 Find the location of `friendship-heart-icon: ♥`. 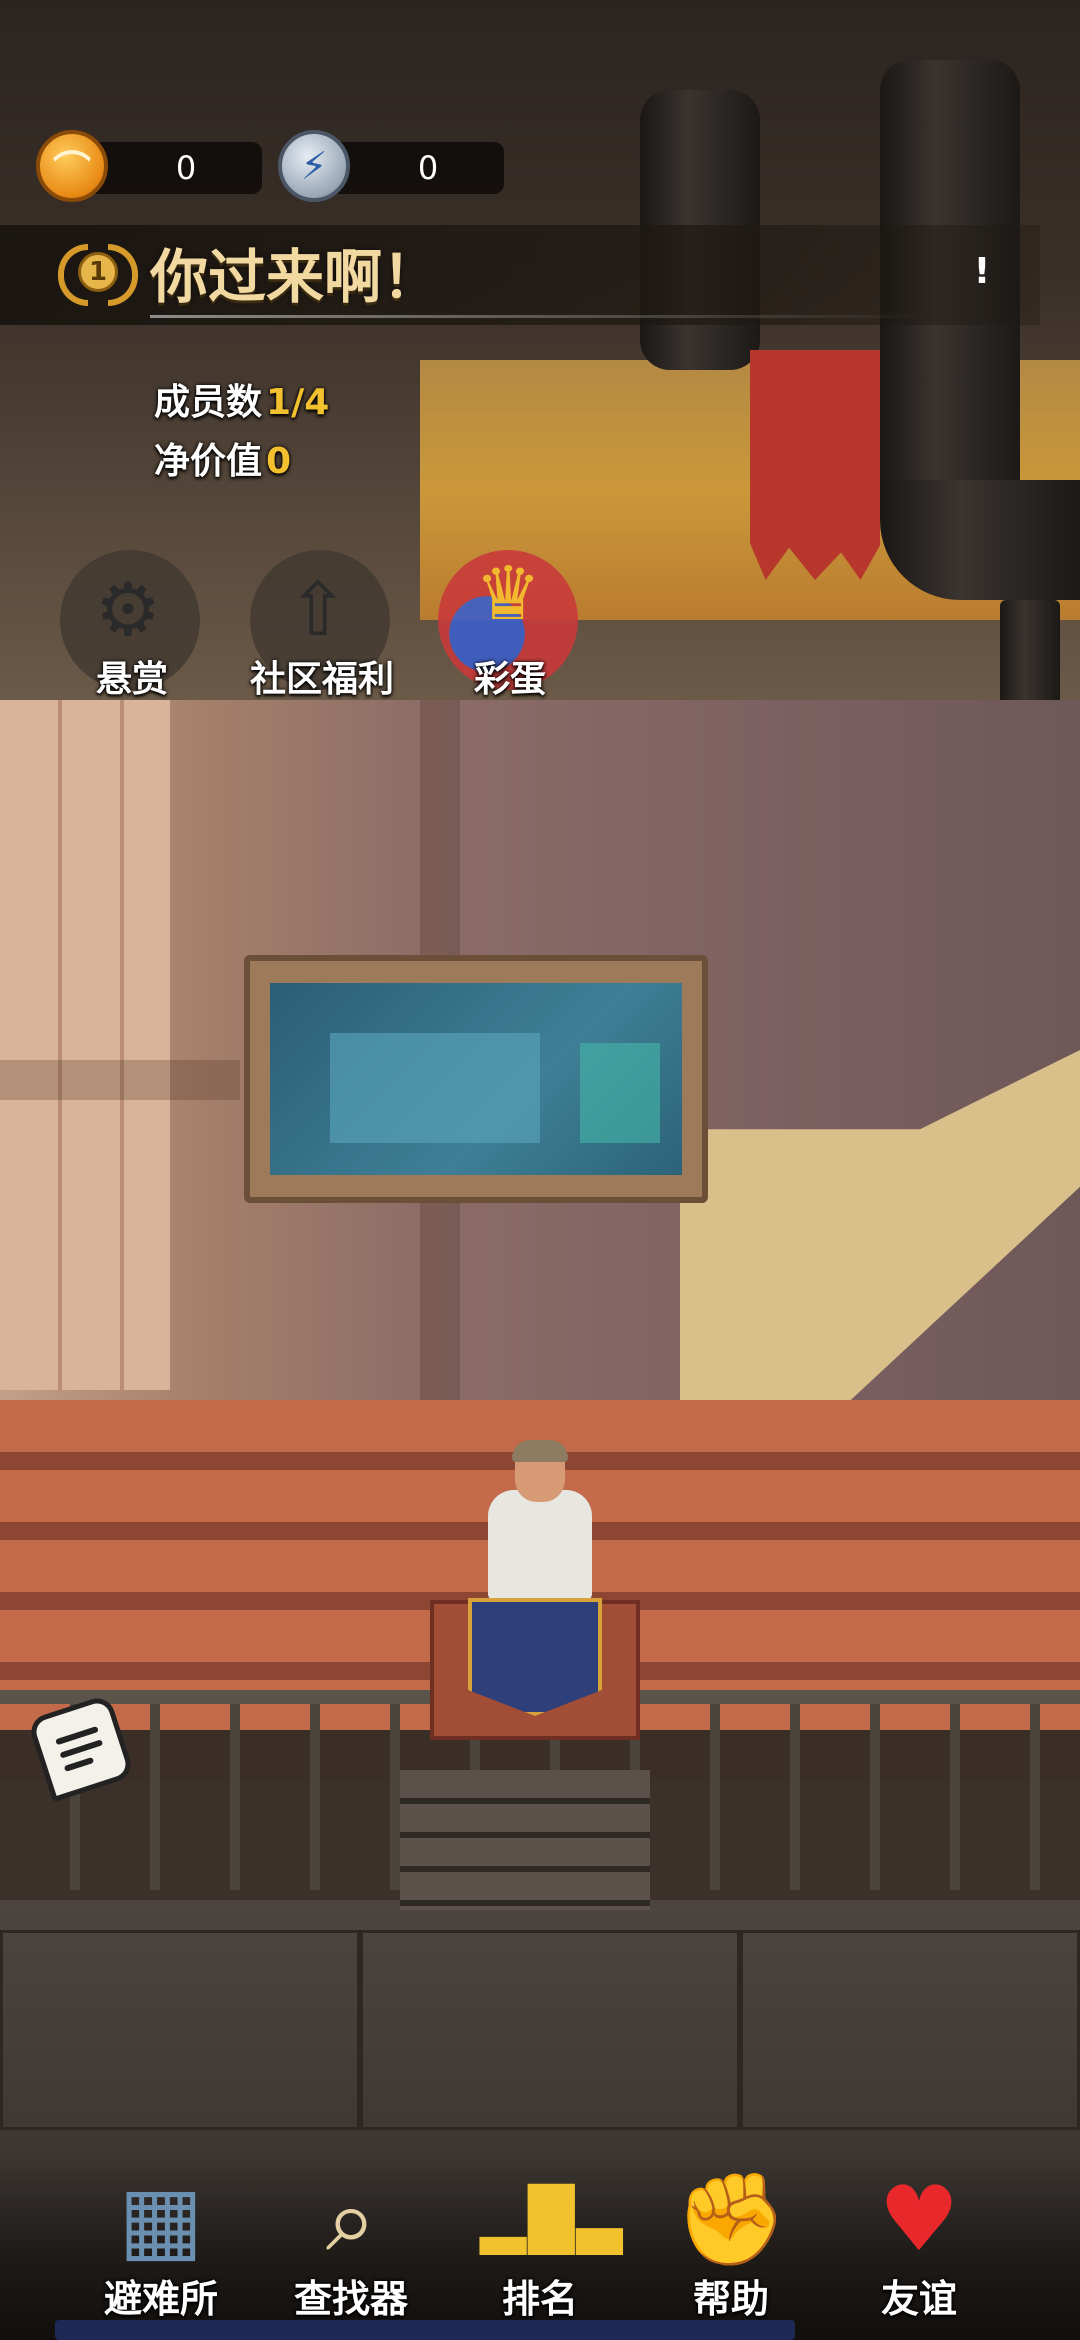

friendship-heart-icon: ♥ is located at coordinates (919, 2219).